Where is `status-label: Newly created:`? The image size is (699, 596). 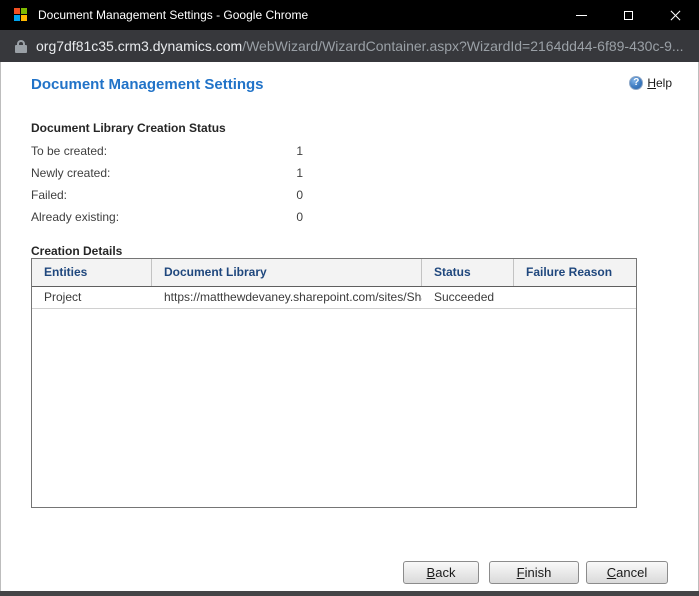 status-label: Newly created: is located at coordinates (71, 173).